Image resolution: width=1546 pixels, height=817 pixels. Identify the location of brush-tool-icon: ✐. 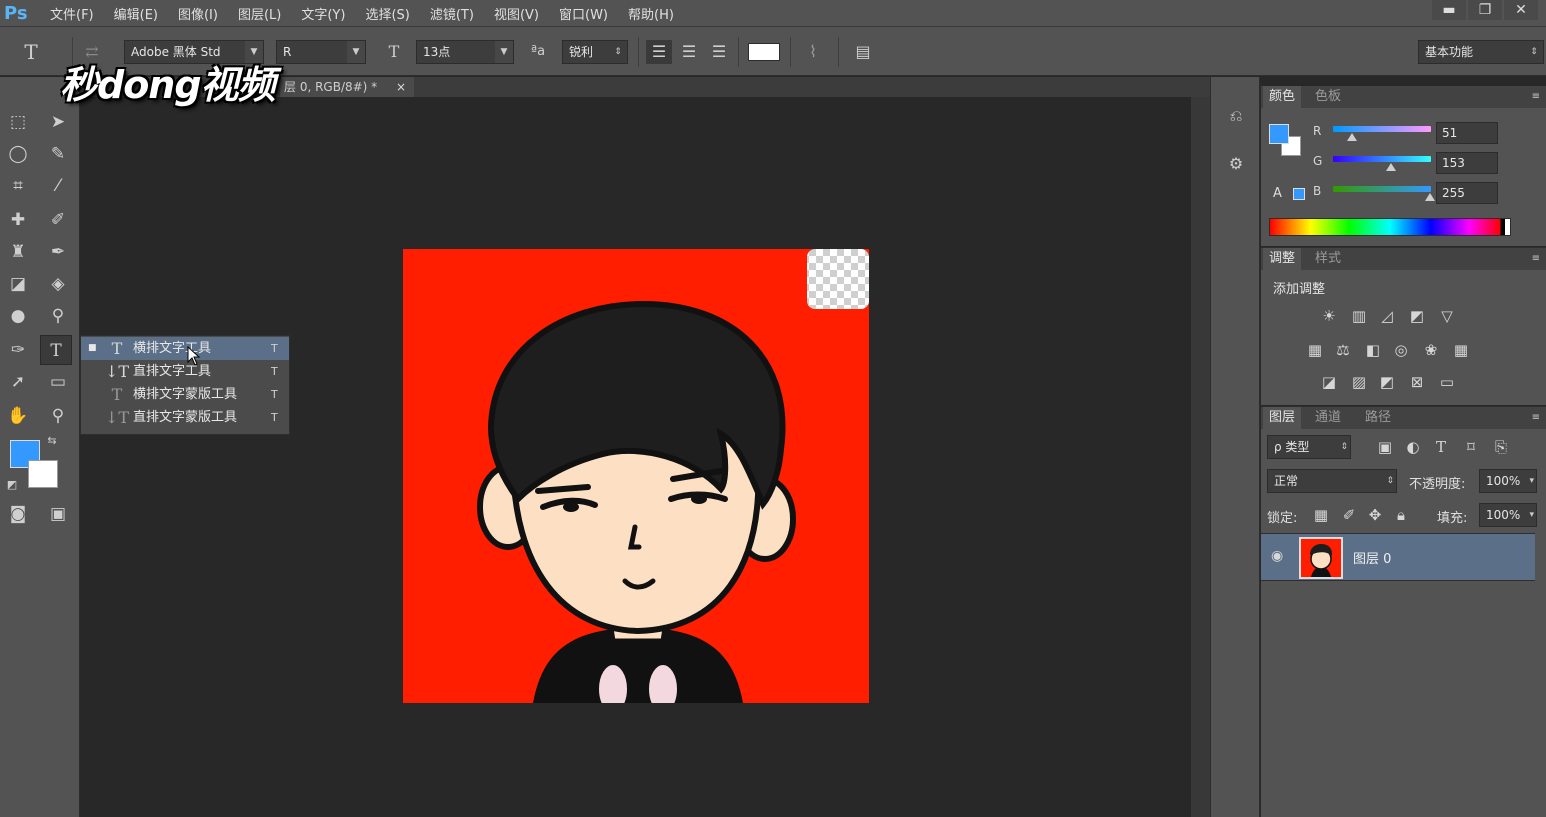
(58, 220).